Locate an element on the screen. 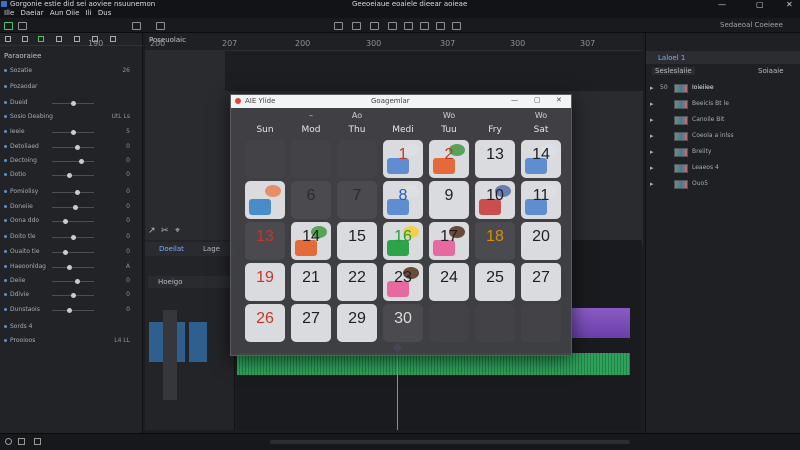 This screenshot has width=800, height=450. cut-icon is located at coordinates (136, 26).